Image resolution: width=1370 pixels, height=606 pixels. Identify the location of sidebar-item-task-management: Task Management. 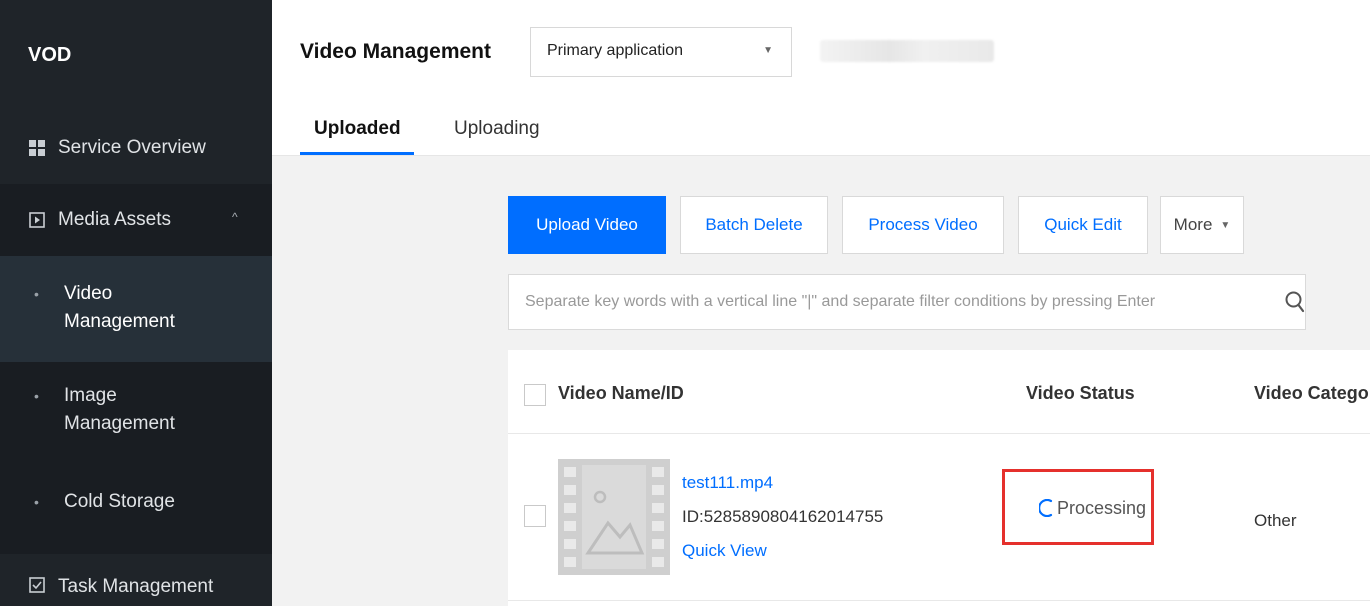
(136, 580).